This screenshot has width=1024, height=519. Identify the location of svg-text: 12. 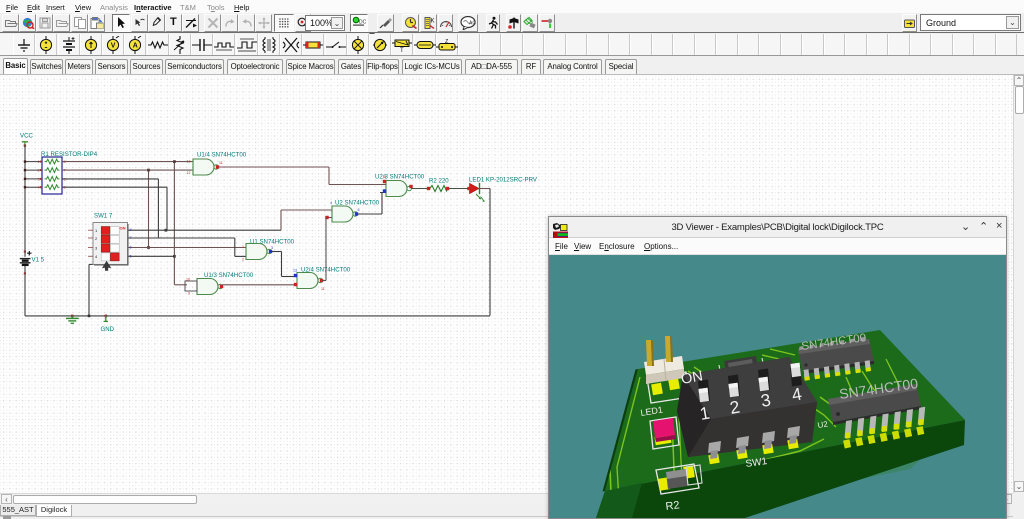
(189, 173).